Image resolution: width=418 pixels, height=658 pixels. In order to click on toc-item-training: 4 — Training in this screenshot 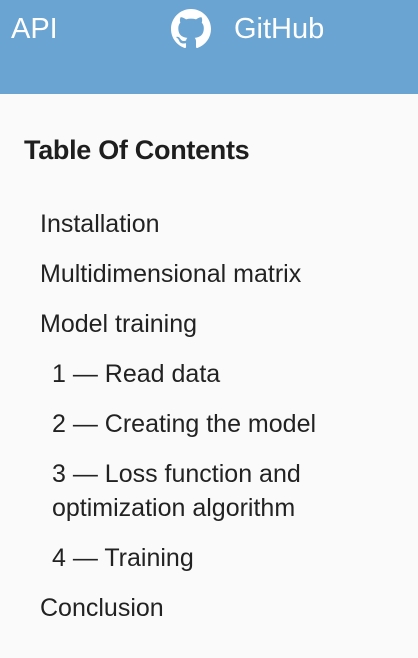, I will do `click(123, 558)`.